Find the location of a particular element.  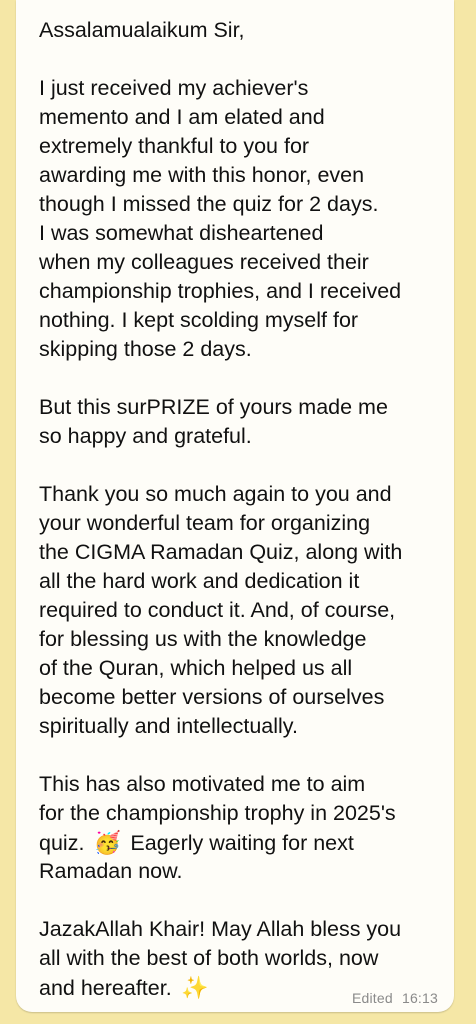

message-line: JazakAllah Khair! May Allah bless you is located at coordinates (220, 929).